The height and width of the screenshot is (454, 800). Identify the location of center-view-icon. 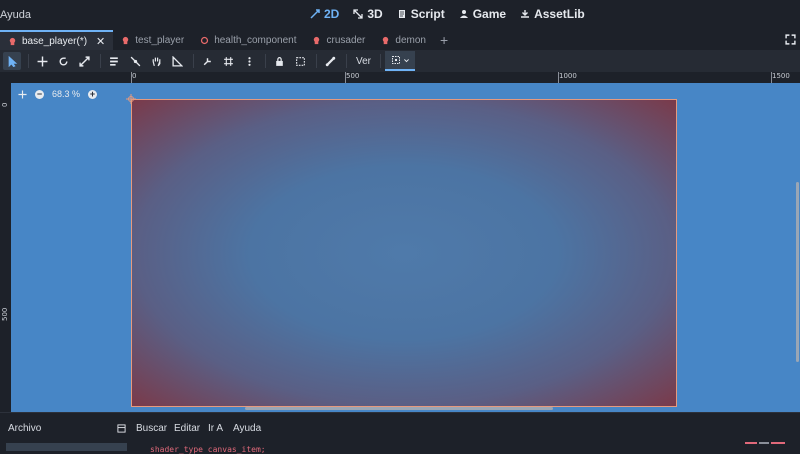
(22, 94).